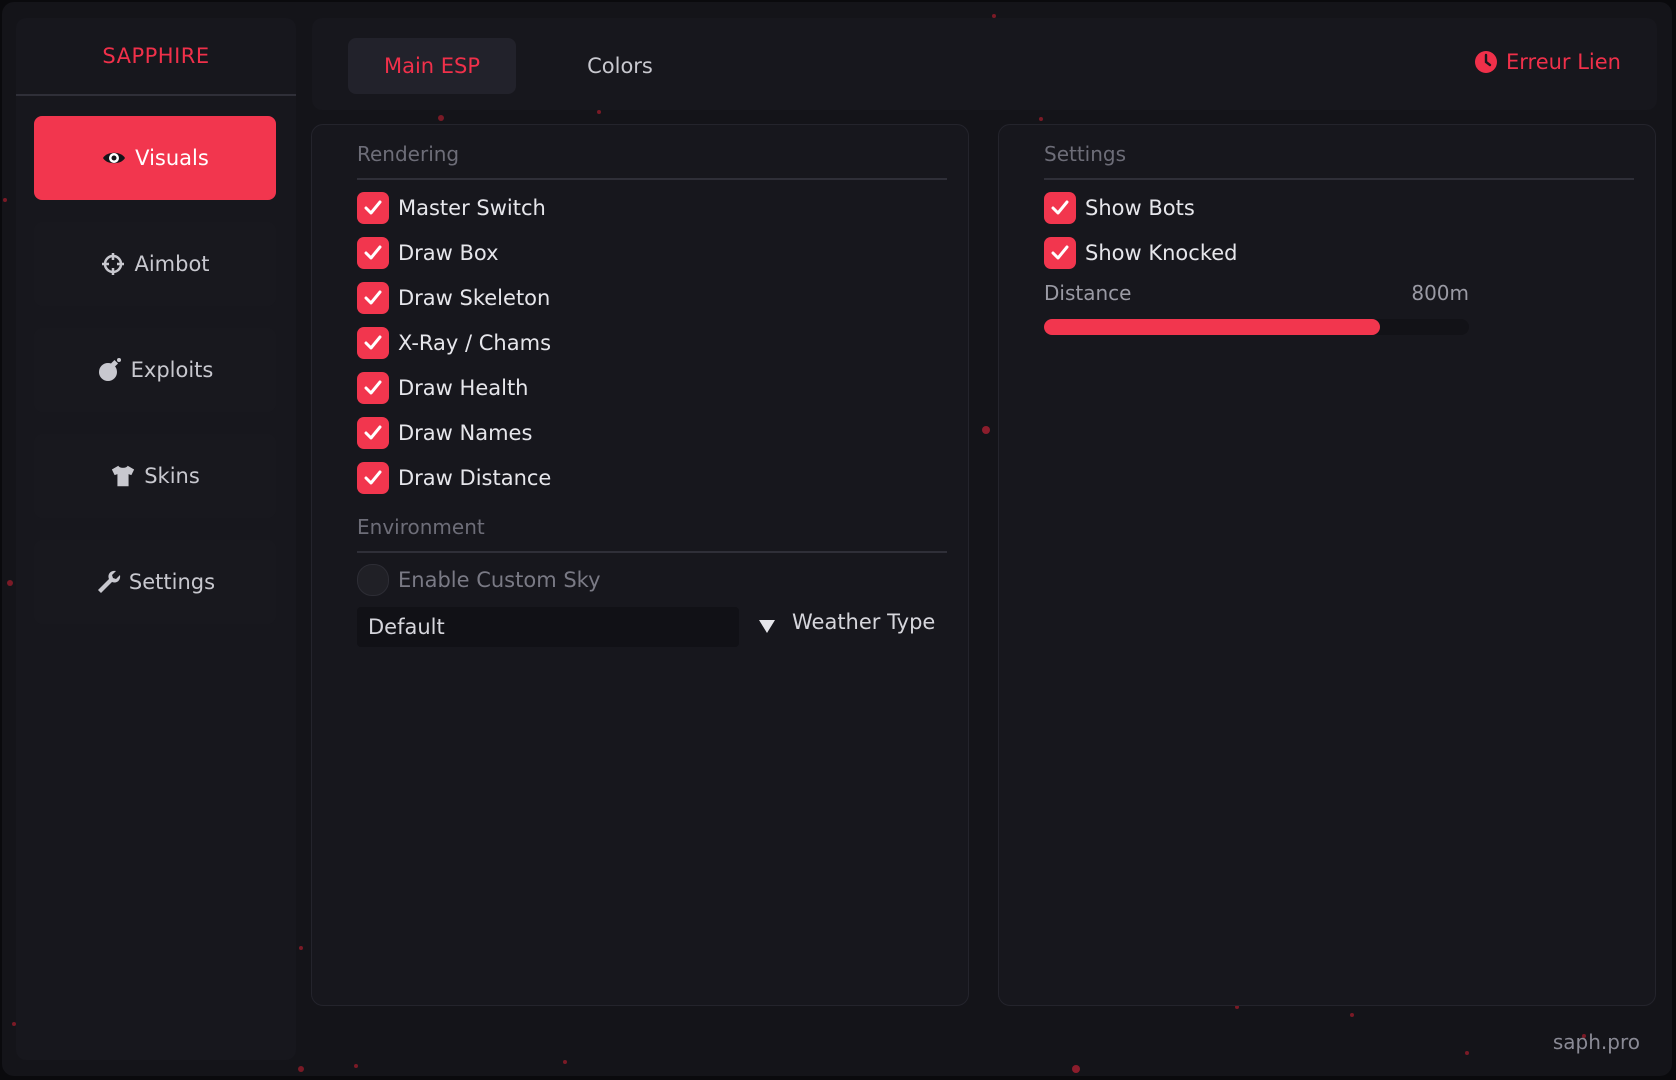 This screenshot has height=1080, width=1676. Describe the element at coordinates (172, 158) in the screenshot. I see `sidebar-item-label: Visuals` at that location.